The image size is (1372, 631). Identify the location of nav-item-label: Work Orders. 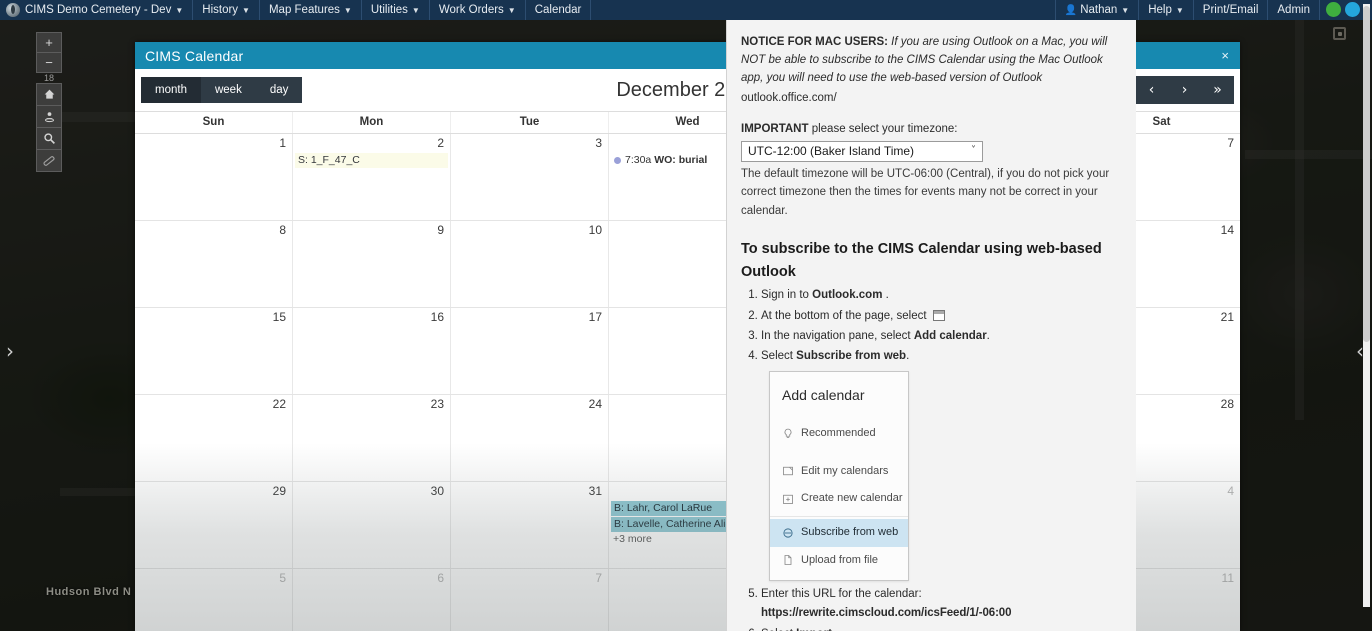
(471, 10).